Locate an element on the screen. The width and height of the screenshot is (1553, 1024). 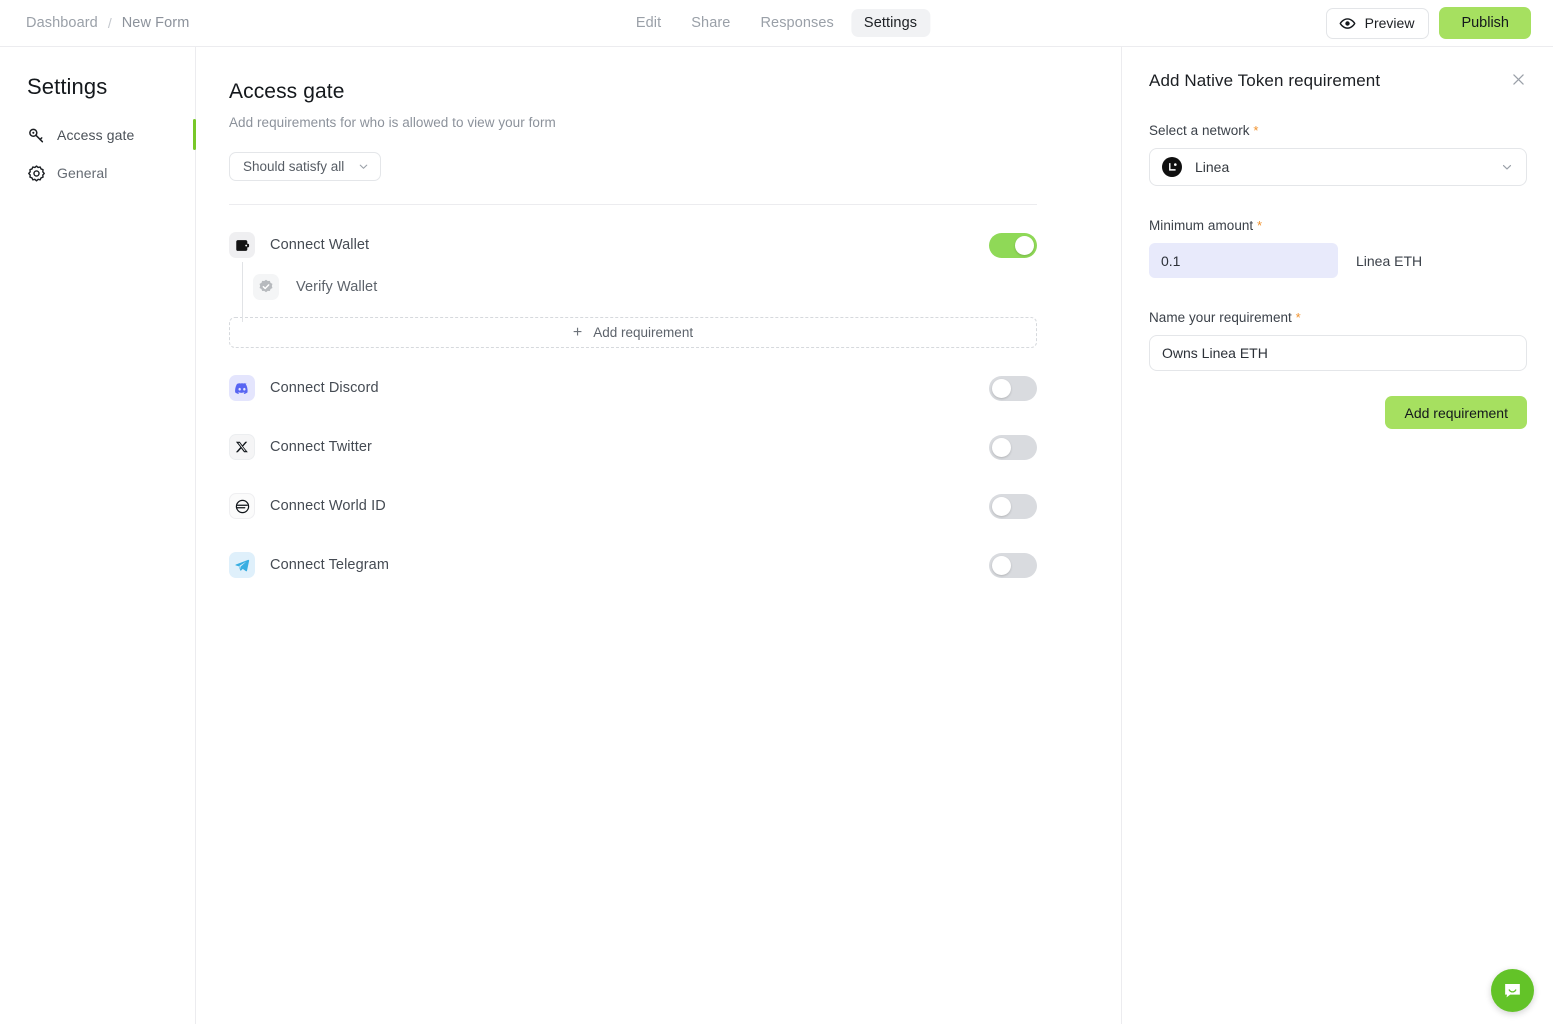
requirement-row-connect-world-id: Connect World ID is located at coordinates (633, 506).